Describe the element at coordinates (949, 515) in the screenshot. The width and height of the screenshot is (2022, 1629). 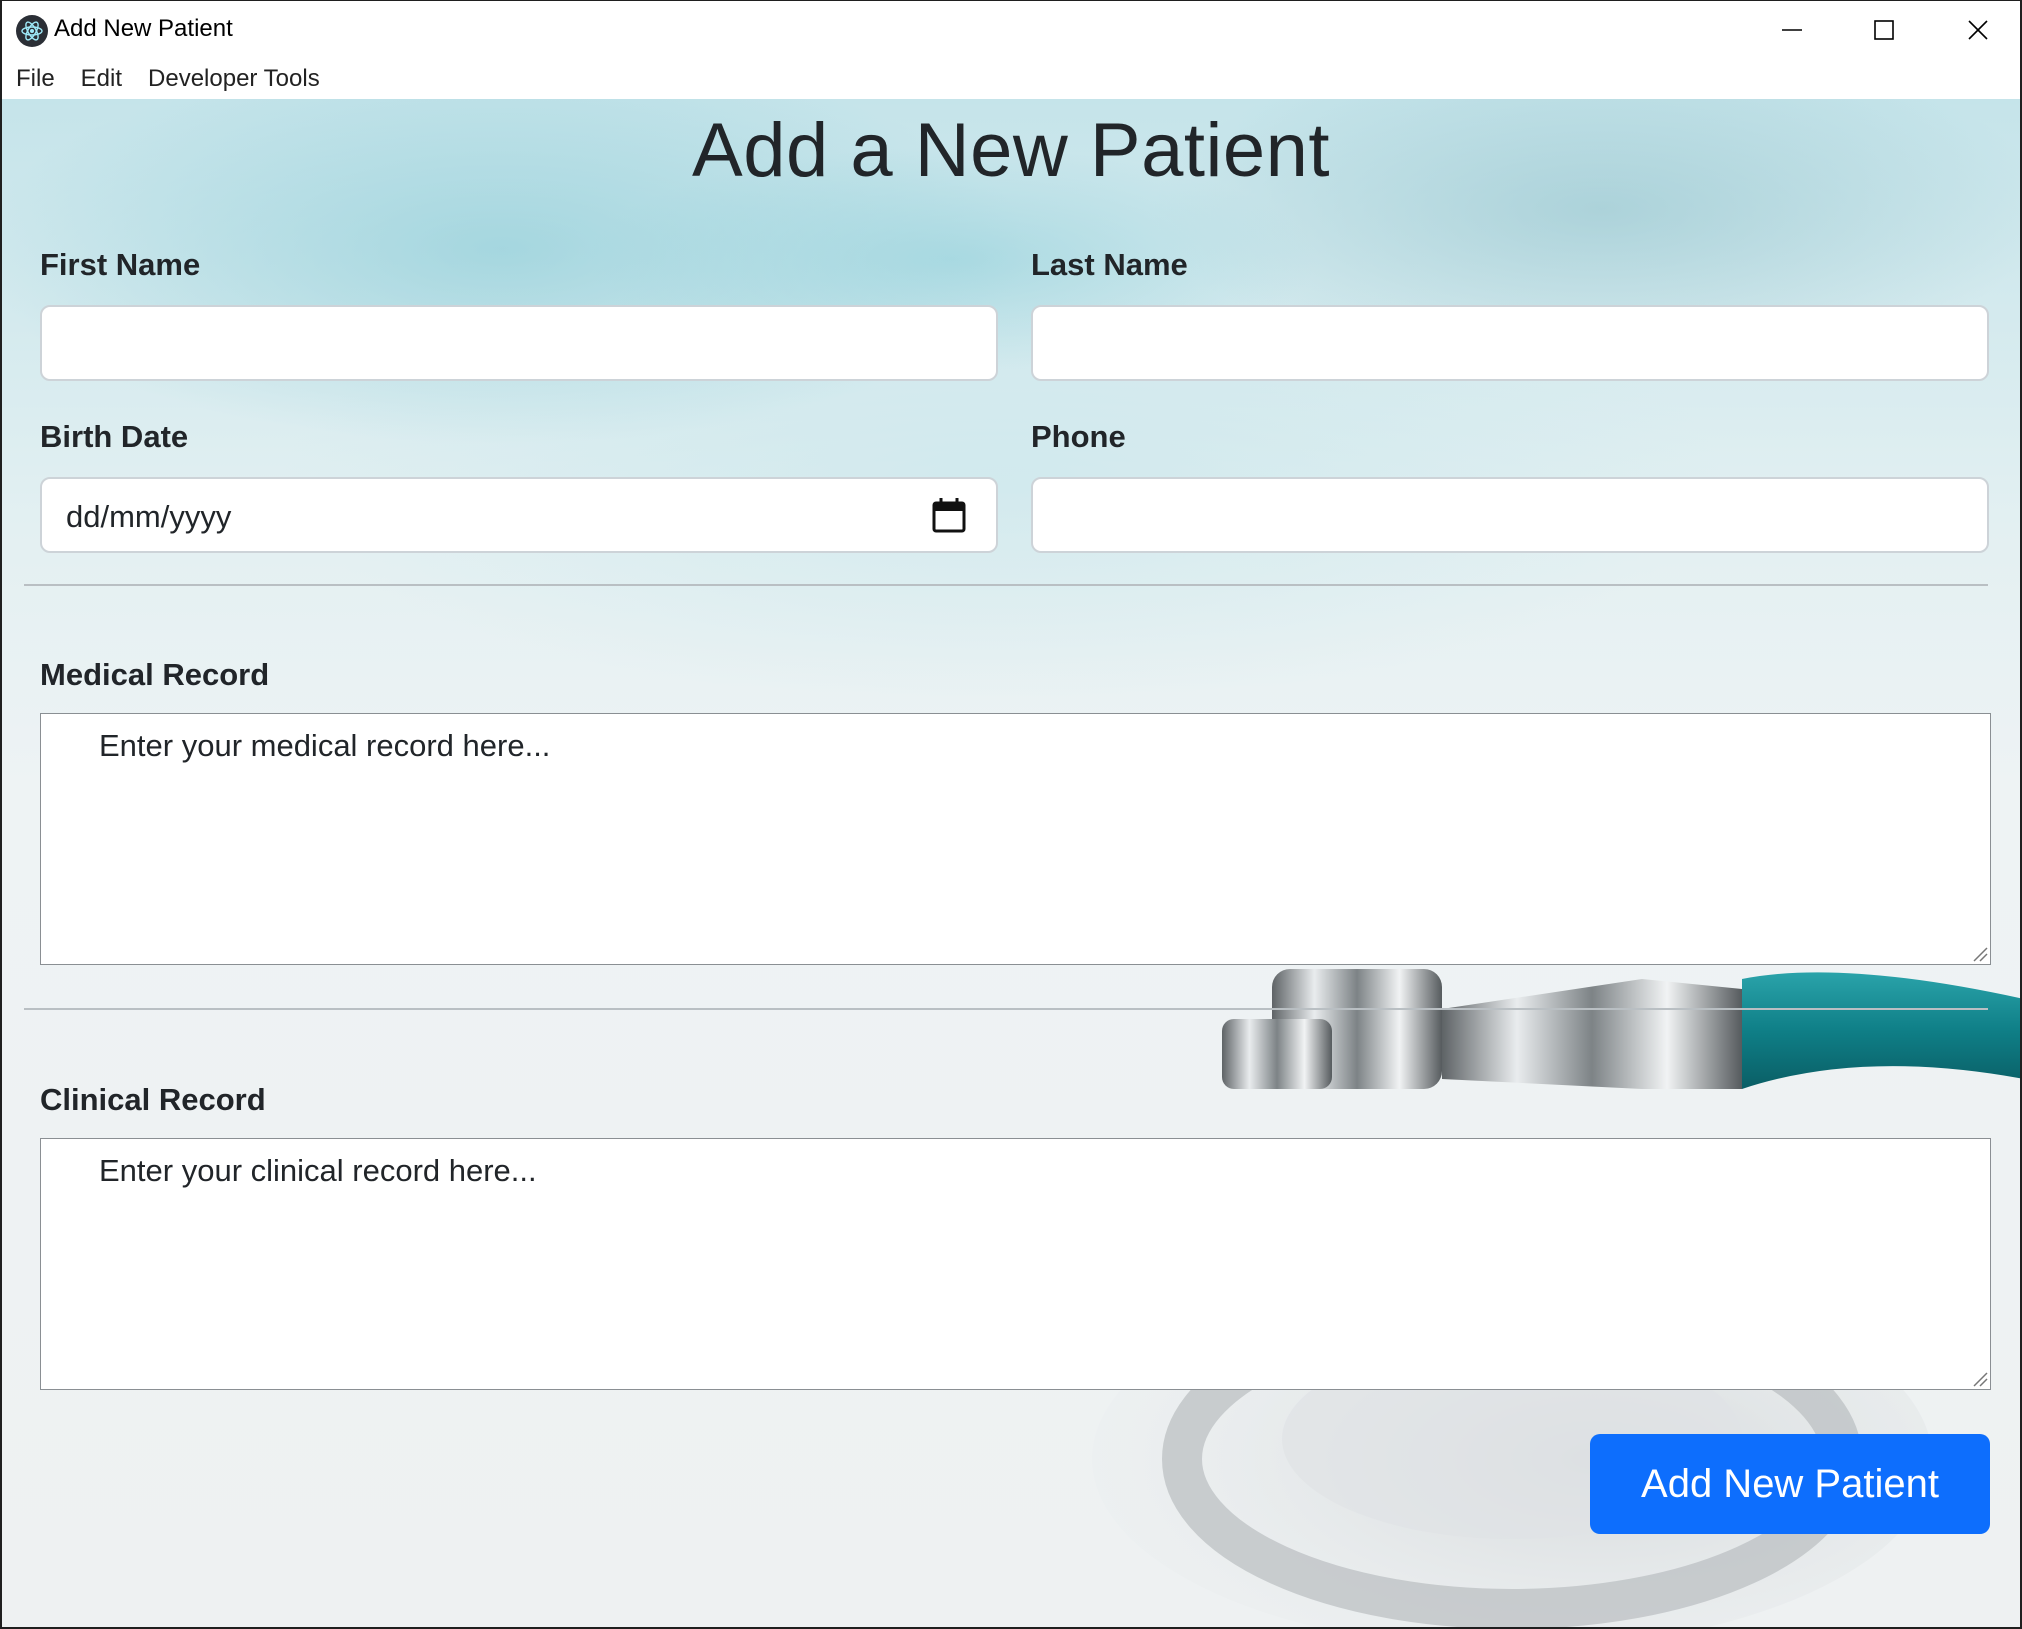
I see `calendar-icon` at that location.